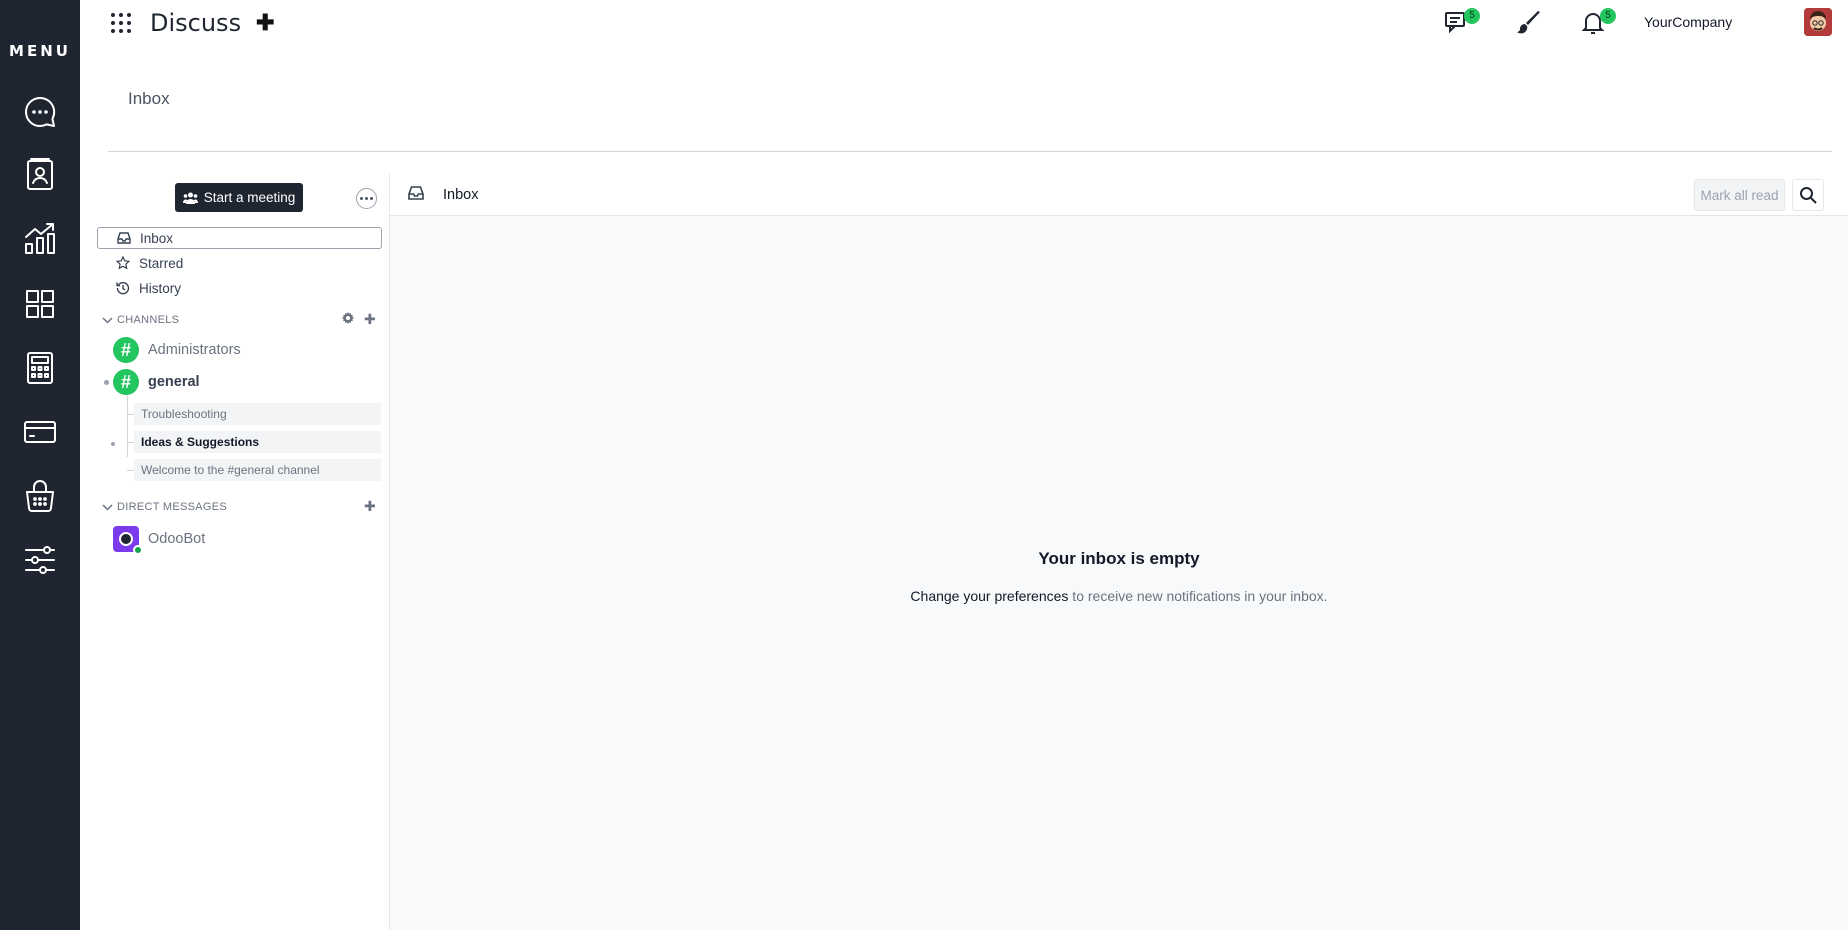  I want to click on online-status-icon, so click(138, 550).